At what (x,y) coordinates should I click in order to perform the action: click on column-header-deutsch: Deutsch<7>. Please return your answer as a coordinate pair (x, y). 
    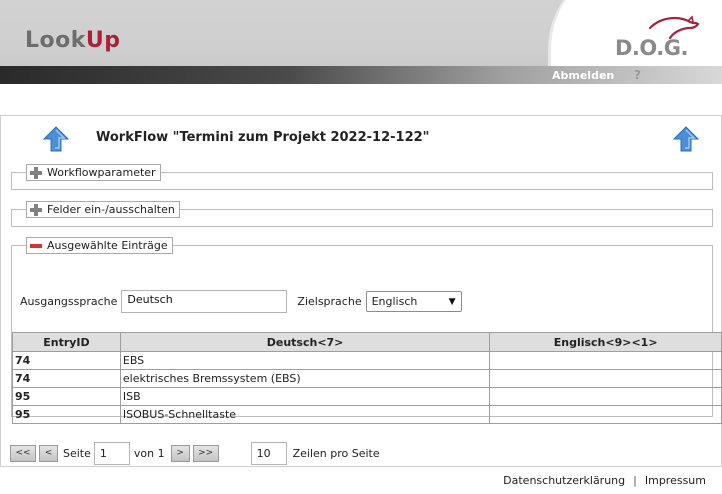
    Looking at the image, I should click on (305, 342).